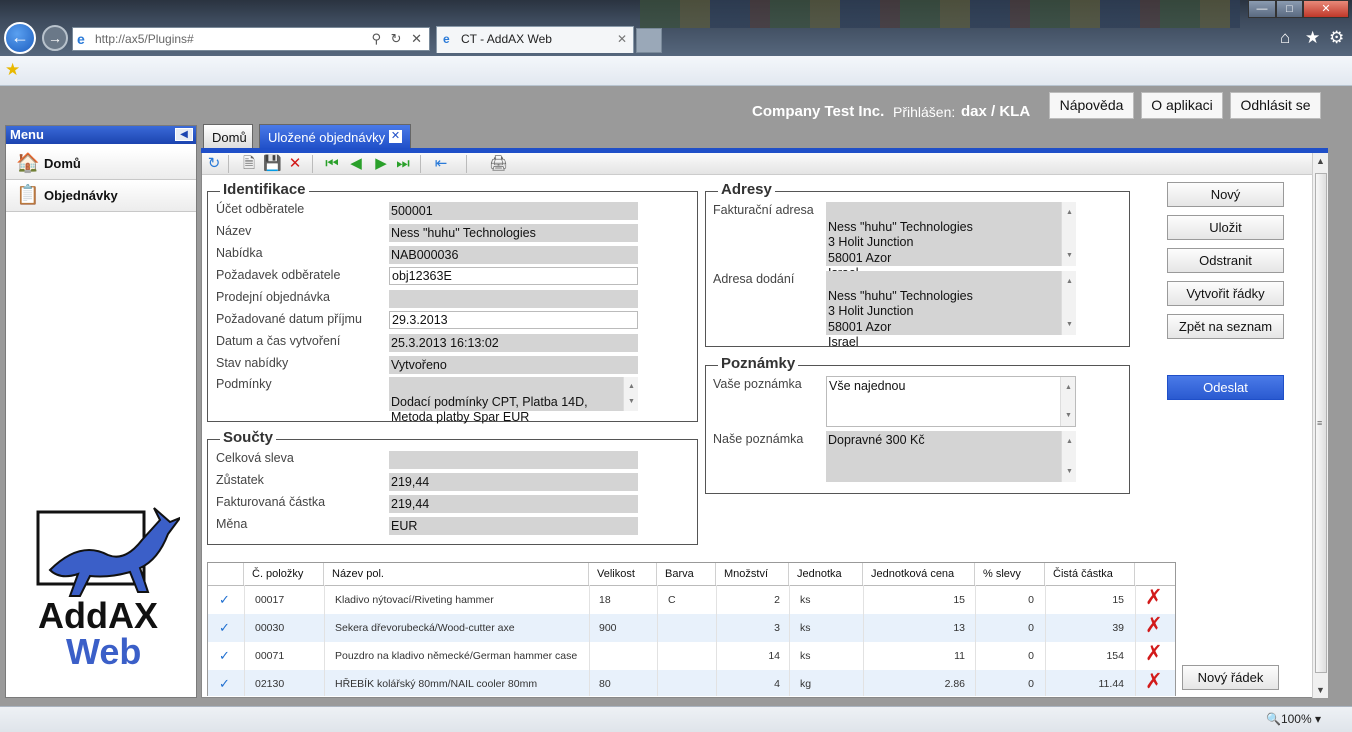  I want to click on cell-quantity: 4, so click(777, 684).